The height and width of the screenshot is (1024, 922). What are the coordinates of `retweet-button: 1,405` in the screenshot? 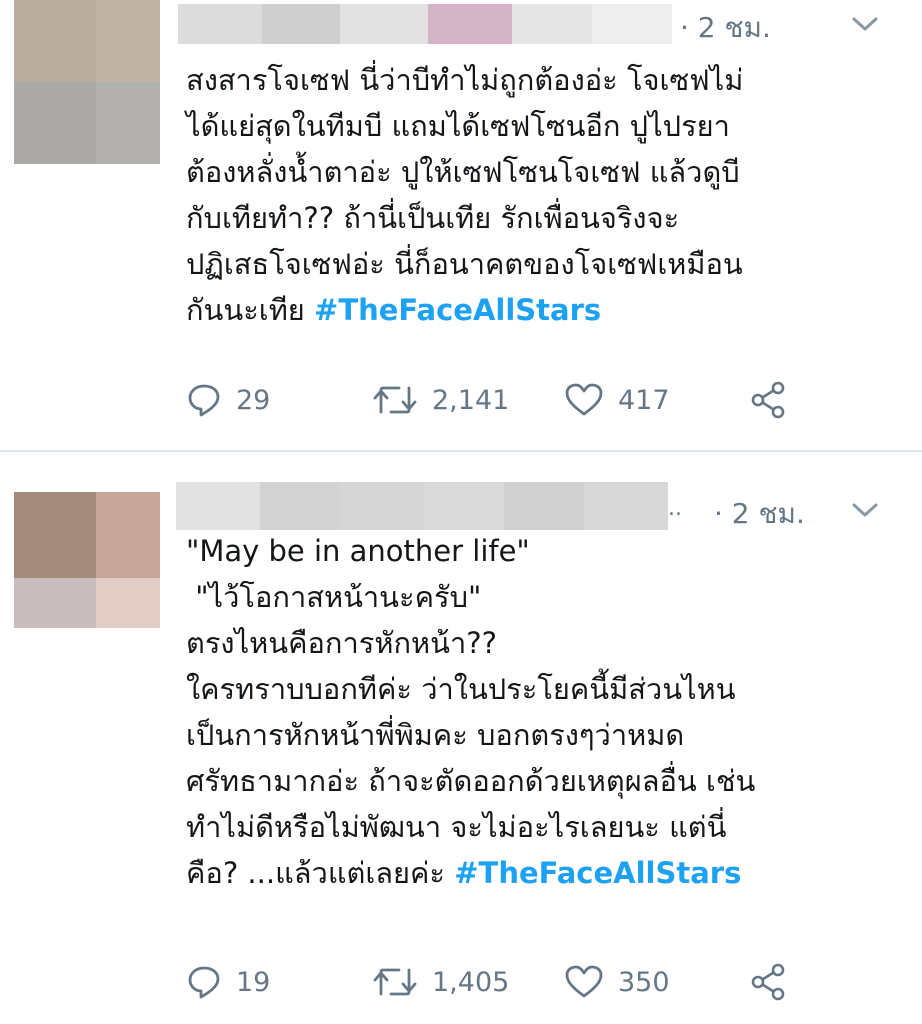 It's located at (440, 982).